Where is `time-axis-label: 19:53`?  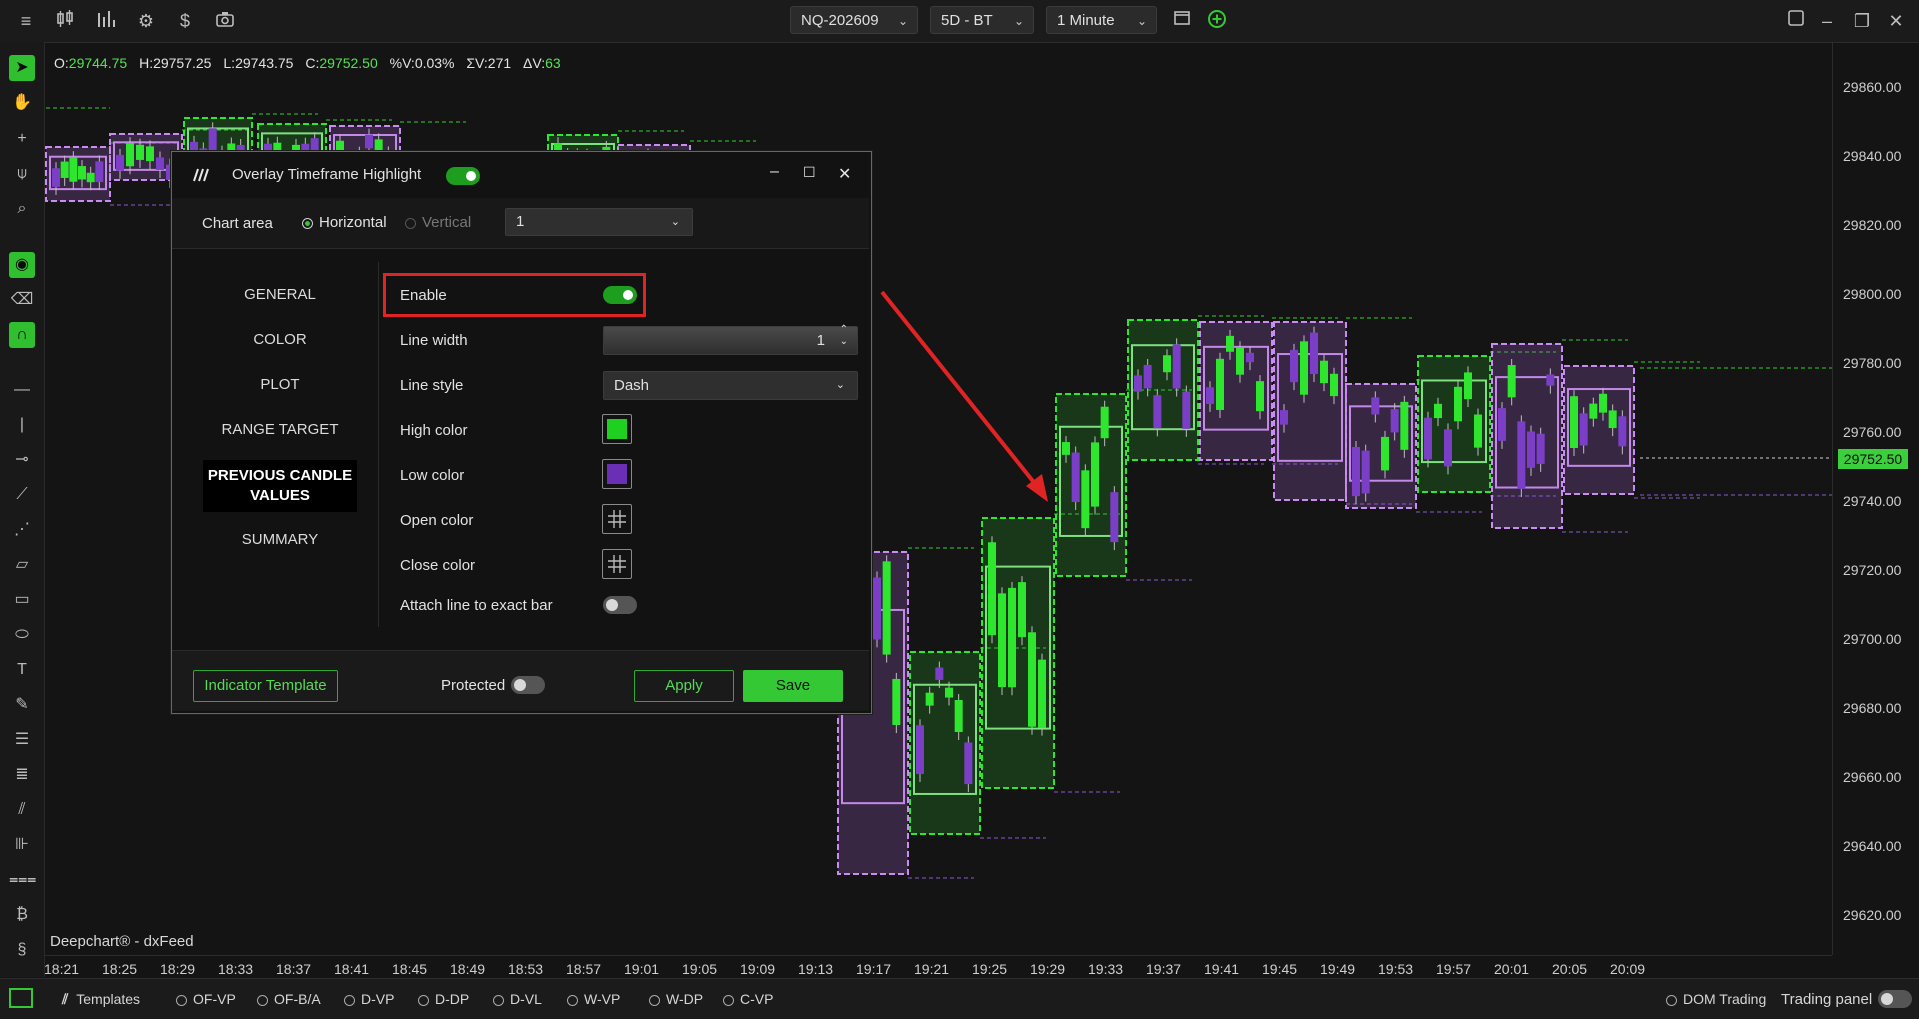
time-axis-label: 19:53 is located at coordinates (1396, 969).